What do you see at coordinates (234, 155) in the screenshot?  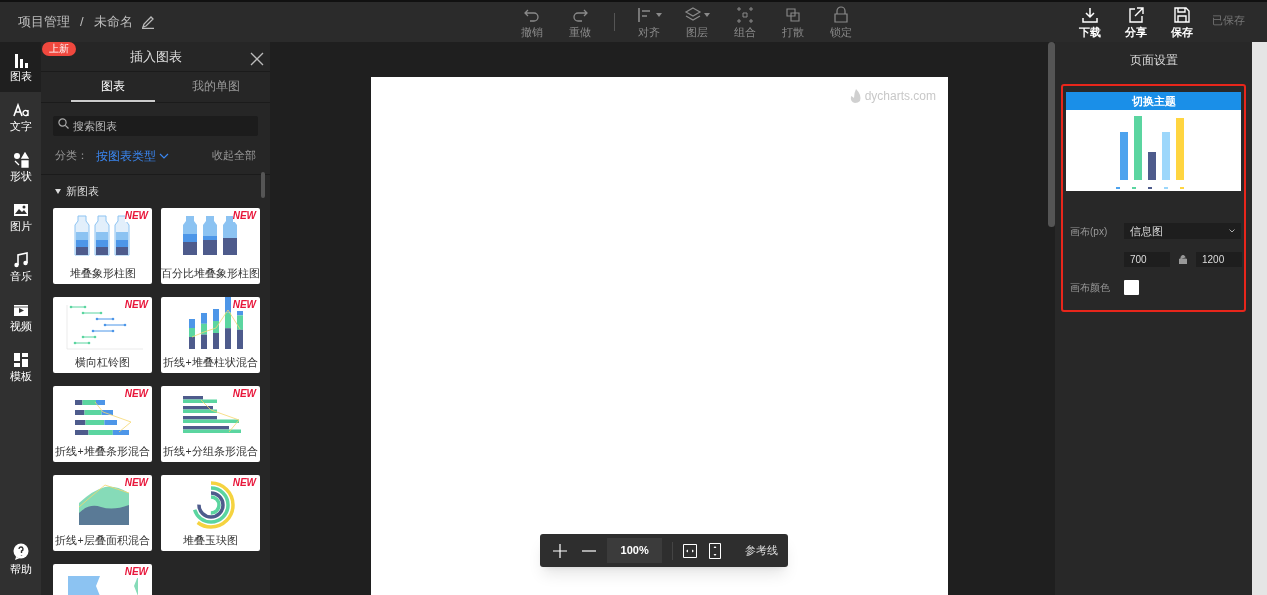 I see `collapse-all-button: 收起全部` at bounding box center [234, 155].